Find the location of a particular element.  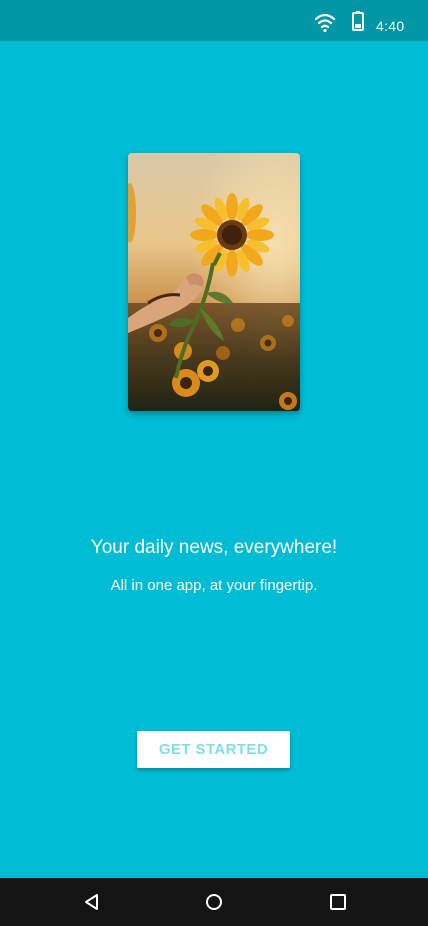

wifi-icon is located at coordinates (325, 23).